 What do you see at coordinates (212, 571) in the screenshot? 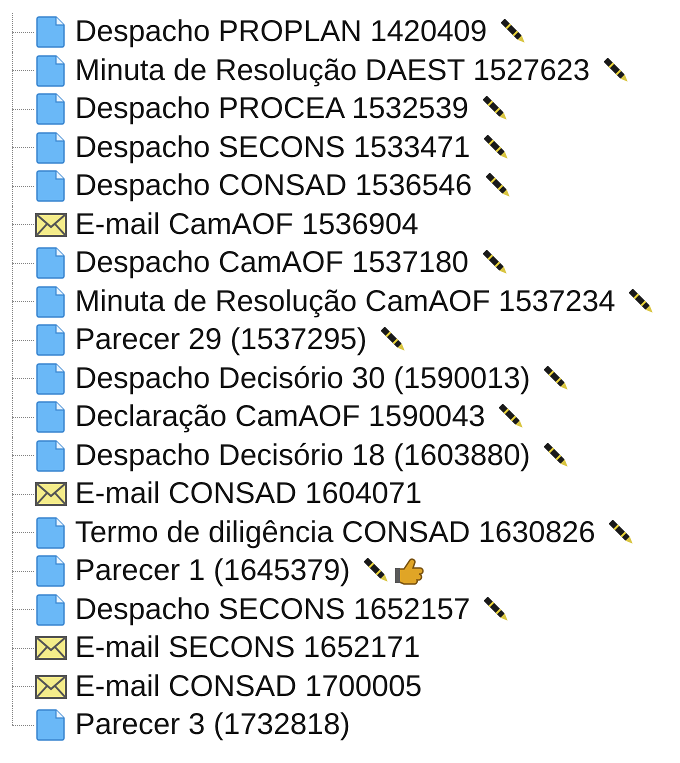
I see `document-link: Parecer 1 (1645379)` at bounding box center [212, 571].